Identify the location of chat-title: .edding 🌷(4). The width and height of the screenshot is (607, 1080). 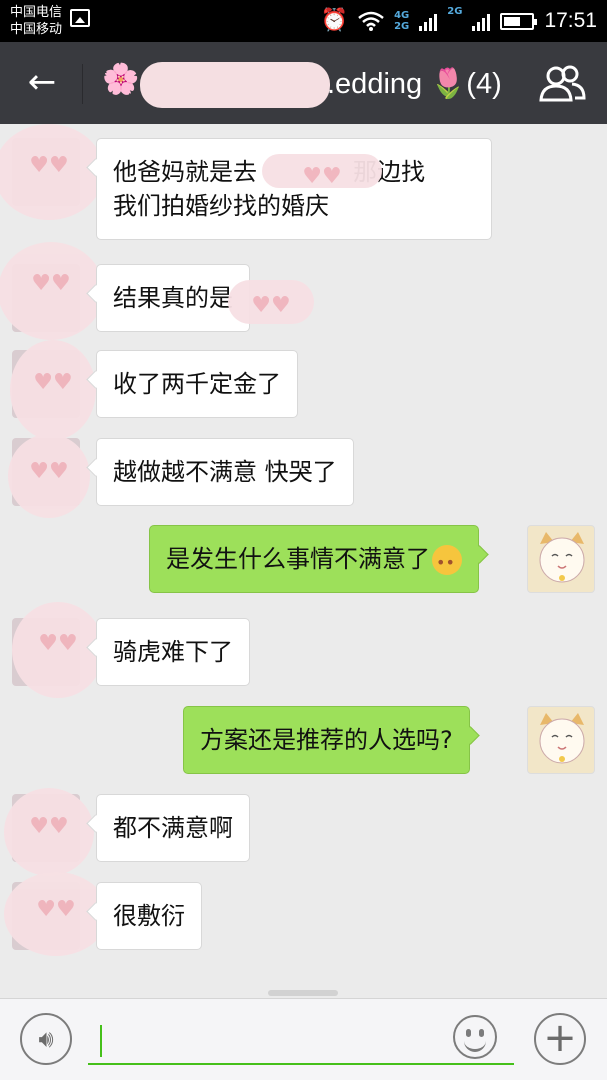
(414, 84).